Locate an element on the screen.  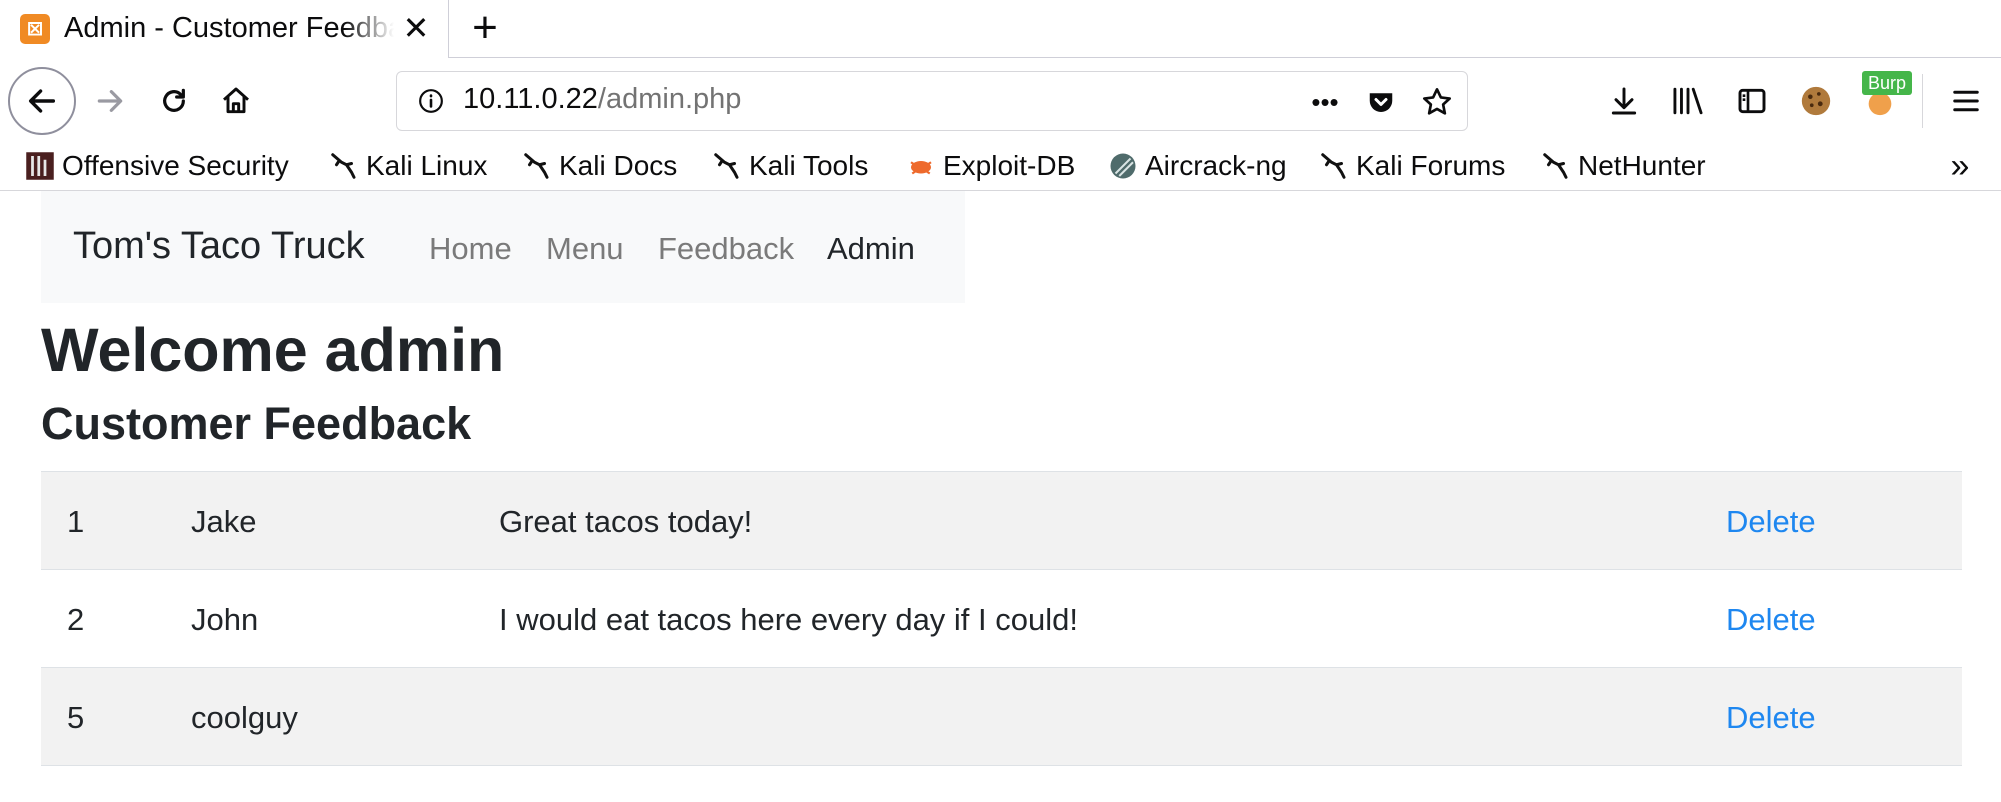
tab-close-icon: ✕ is located at coordinates (416, 28).